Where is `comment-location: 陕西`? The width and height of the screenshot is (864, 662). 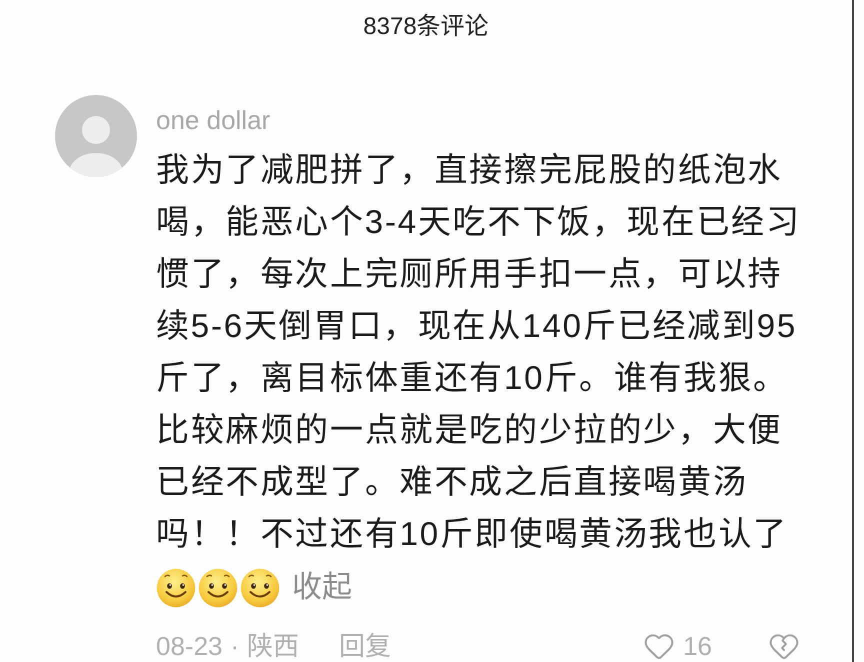 comment-location: 陕西 is located at coordinates (273, 646).